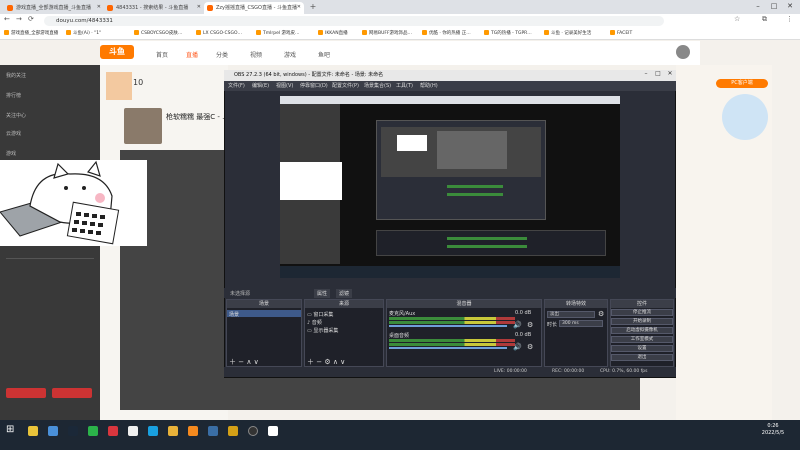 The width and height of the screenshot is (800, 450). Describe the element at coordinates (670, 75) in the screenshot. I see `obs-close-icon: ✕` at that location.